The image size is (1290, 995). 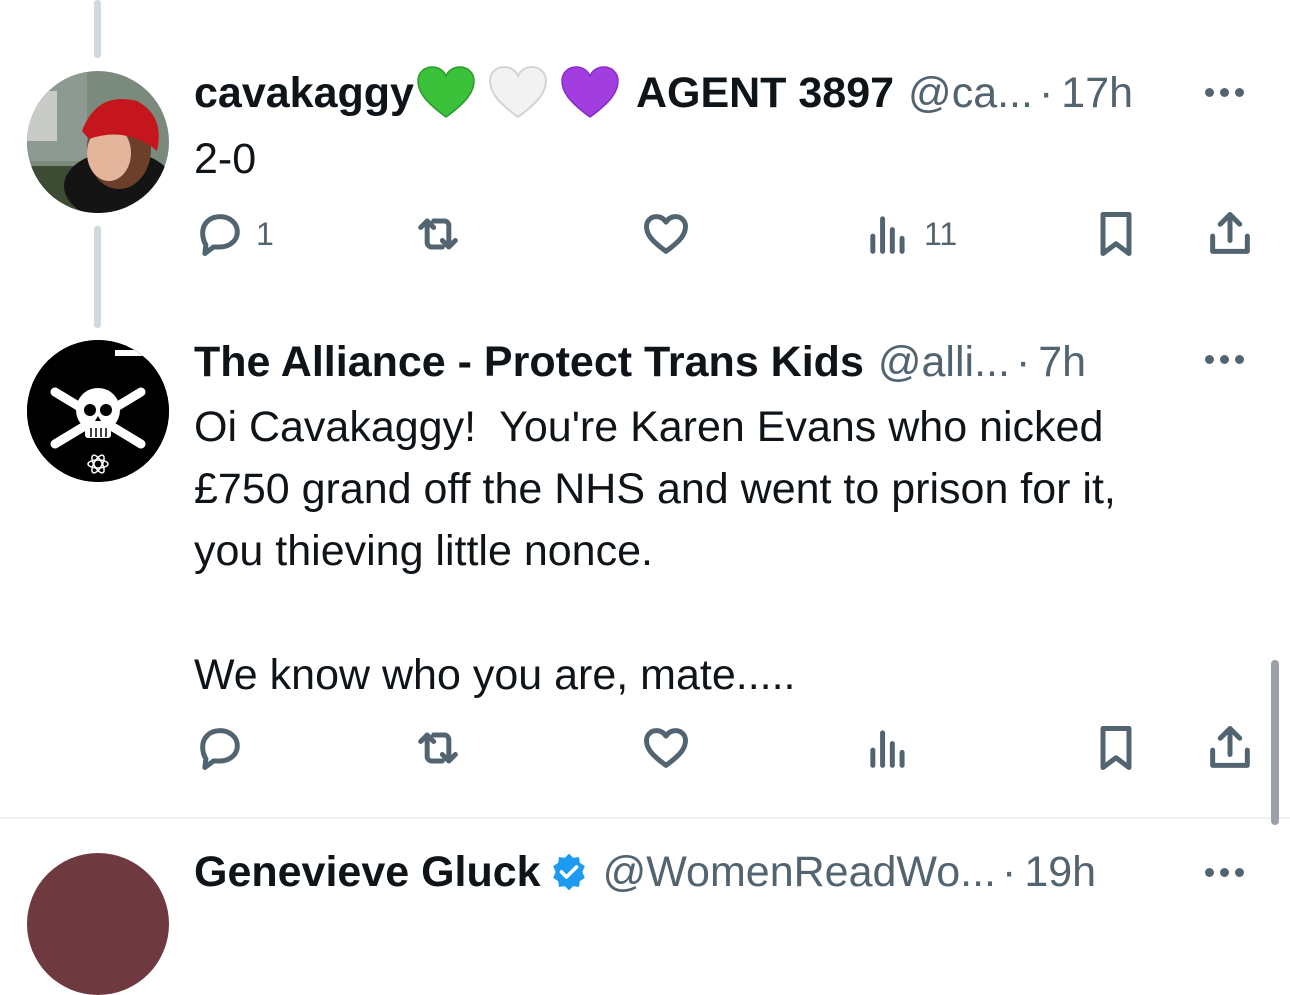 I want to click on author-name: cavakaggy, so click(x=304, y=93).